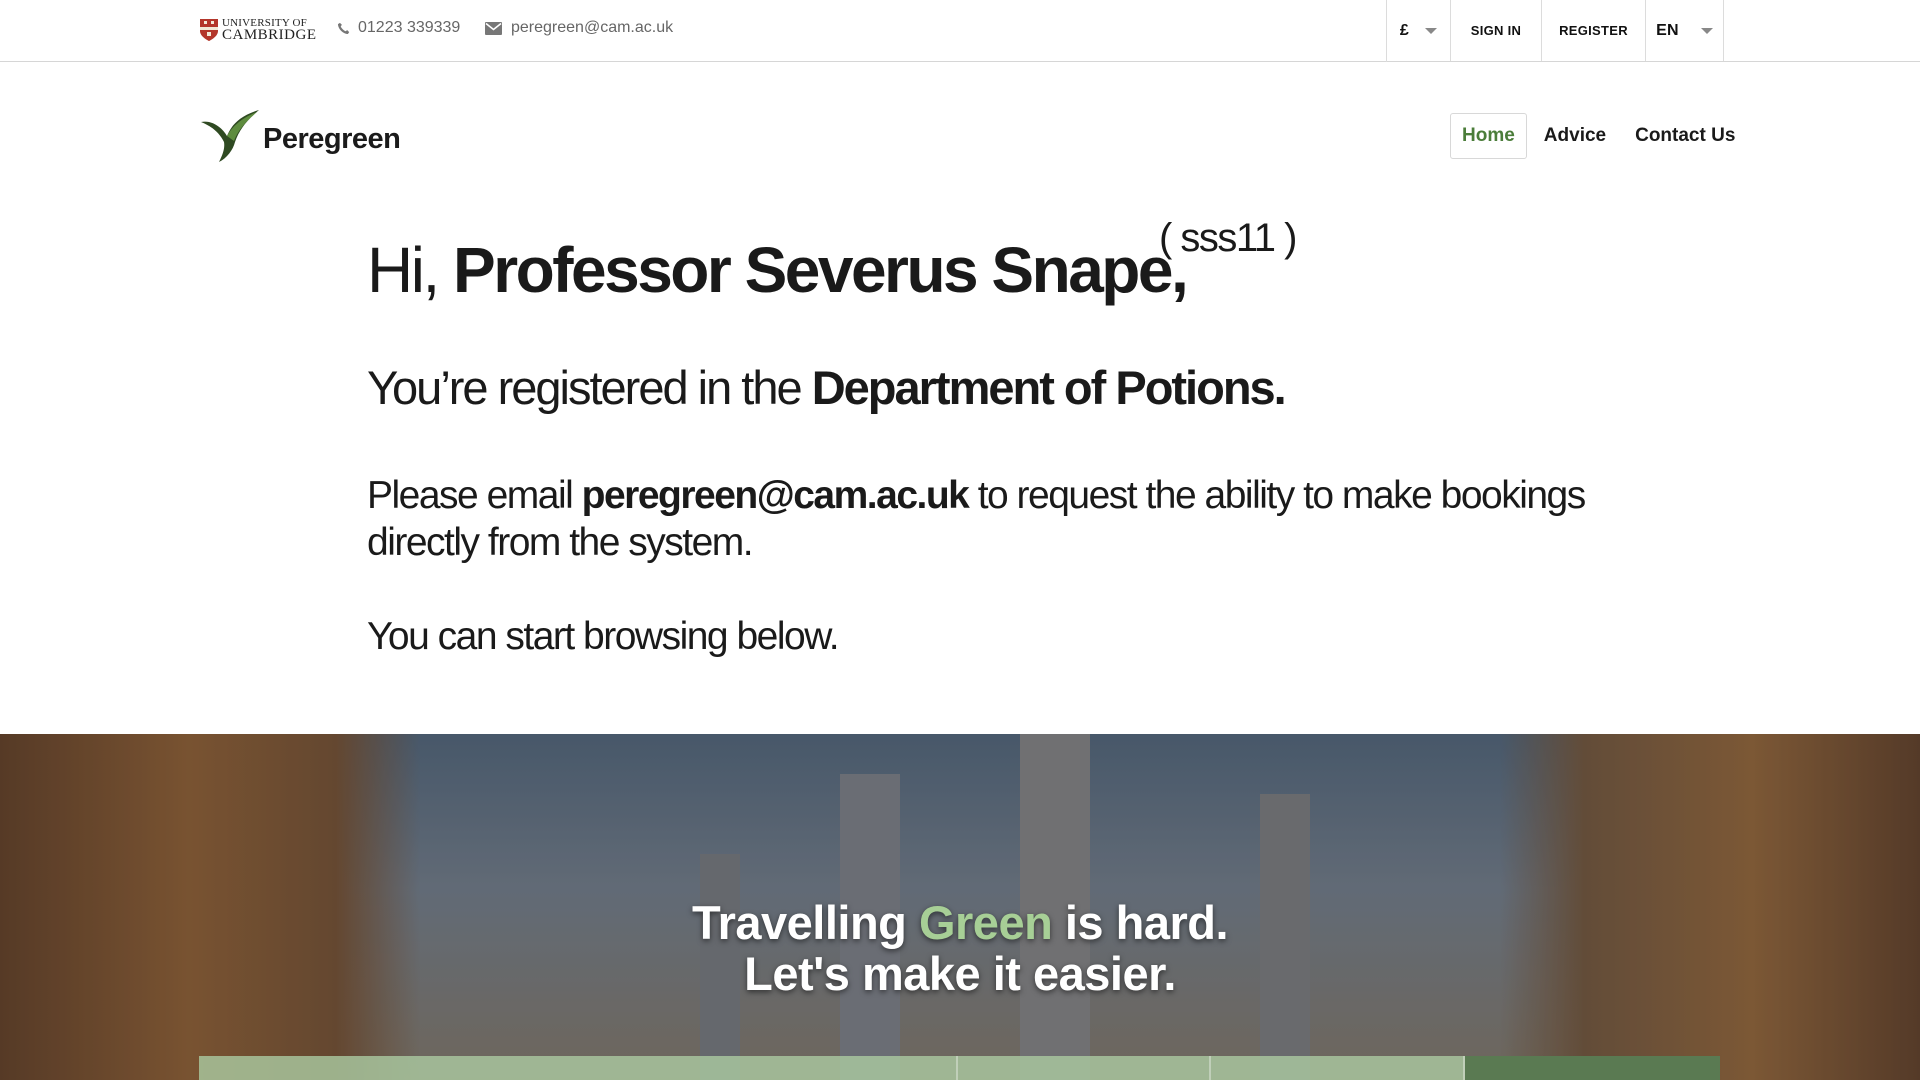  I want to click on search-field-origin, so click(578, 1068).